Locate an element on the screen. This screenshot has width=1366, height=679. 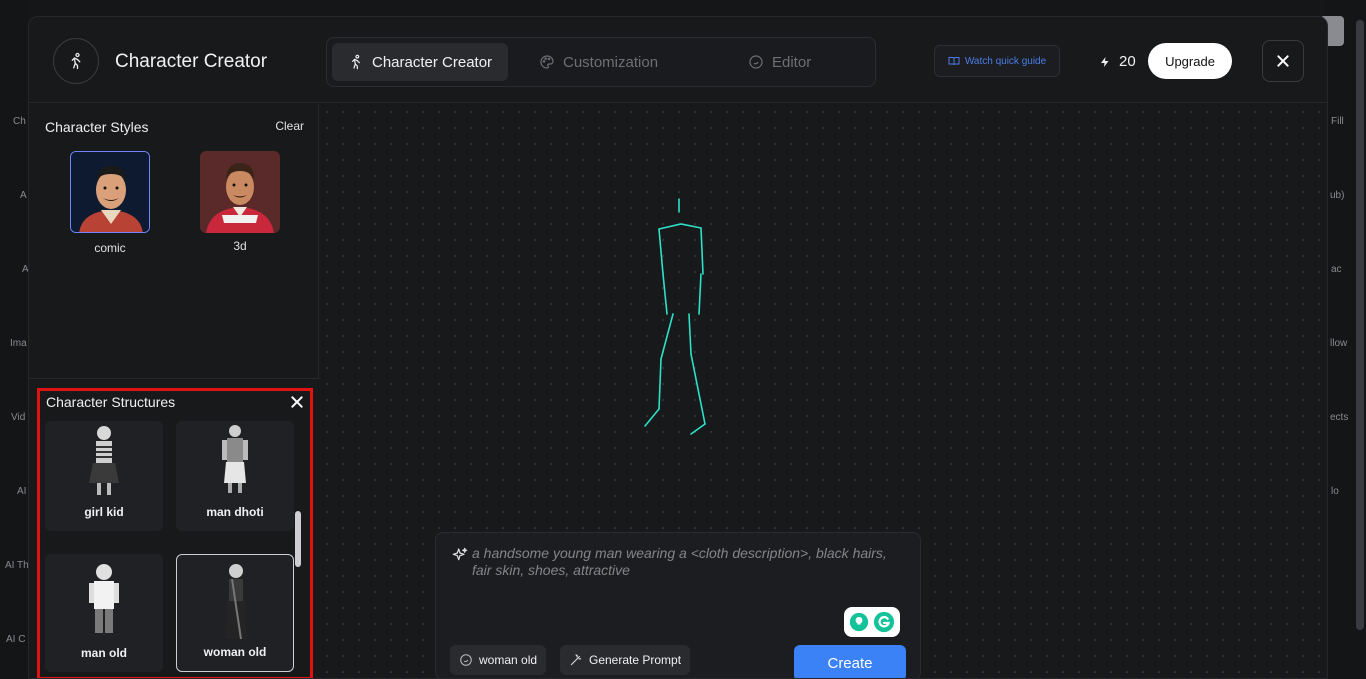
style-label-comic: comic is located at coordinates (110, 248).